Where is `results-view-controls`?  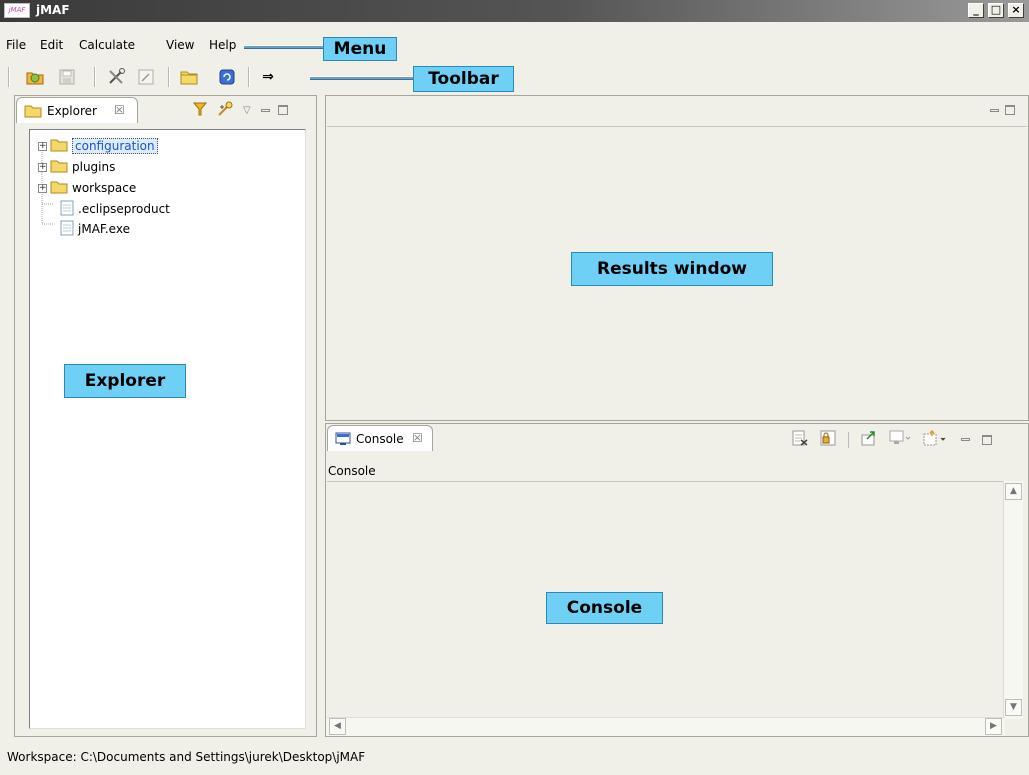 results-view-controls is located at coordinates (1002, 110).